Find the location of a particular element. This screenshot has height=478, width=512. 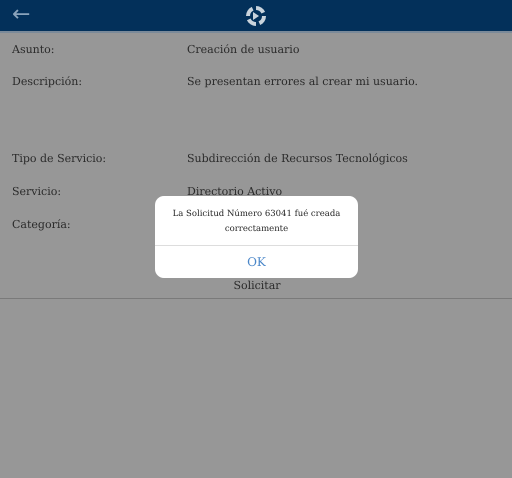

alert-message: La Solicitud Número 63041 fué creada correctamente is located at coordinates (256, 221).